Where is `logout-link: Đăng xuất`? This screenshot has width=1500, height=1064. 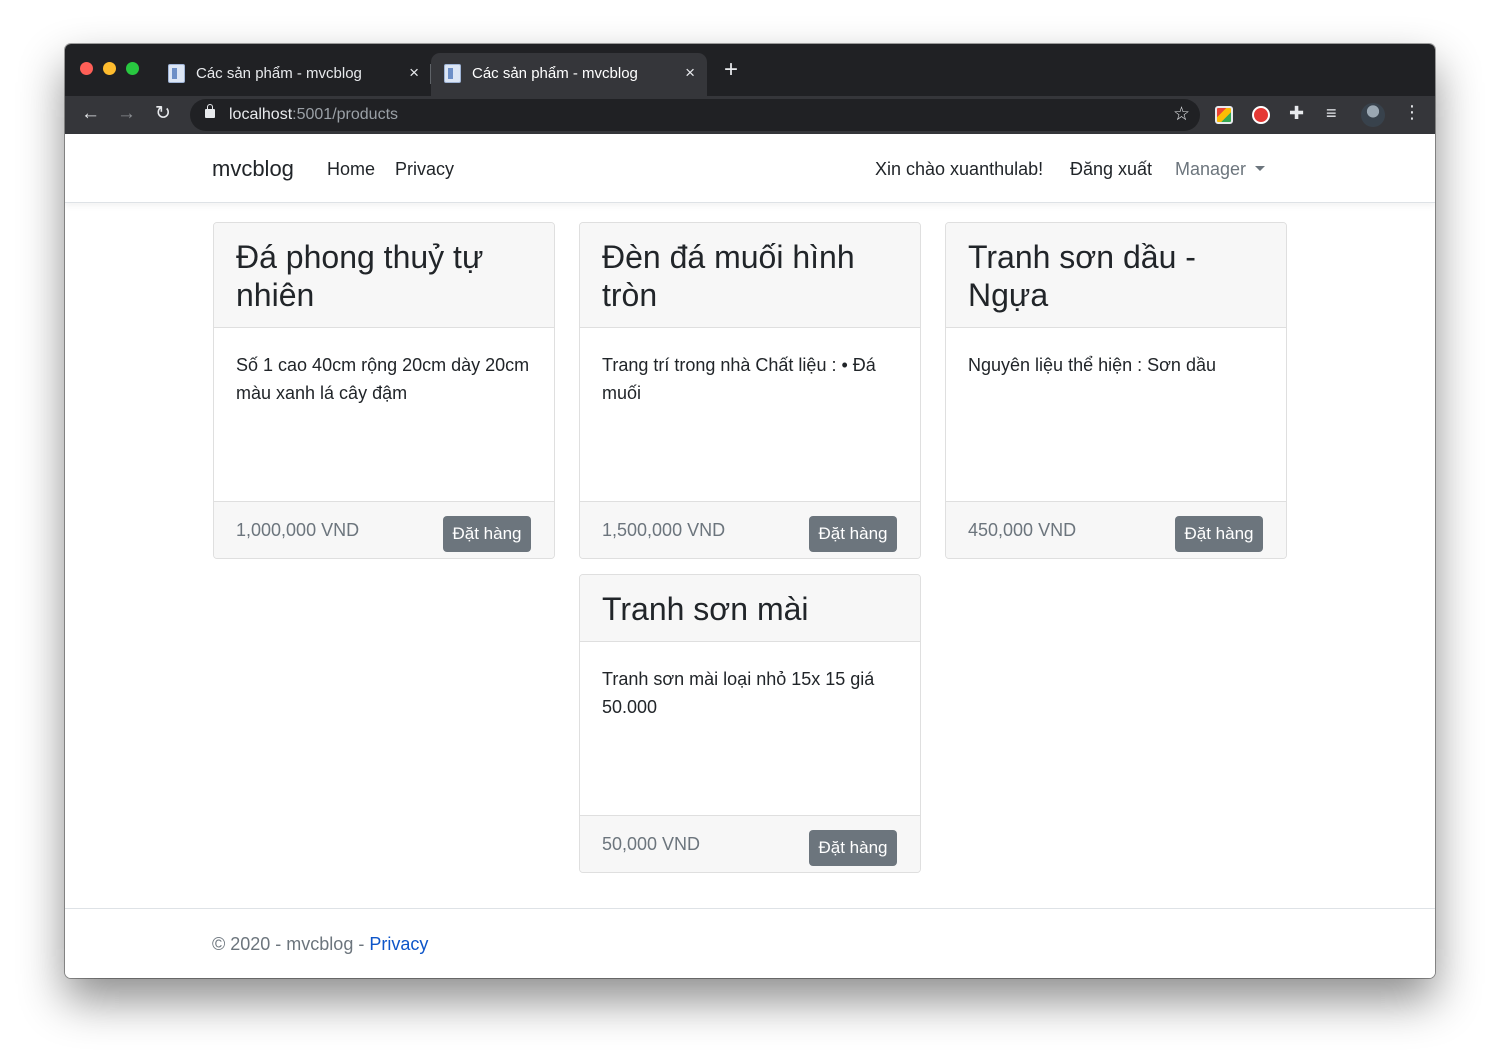 logout-link: Đăng xuất is located at coordinates (1111, 169).